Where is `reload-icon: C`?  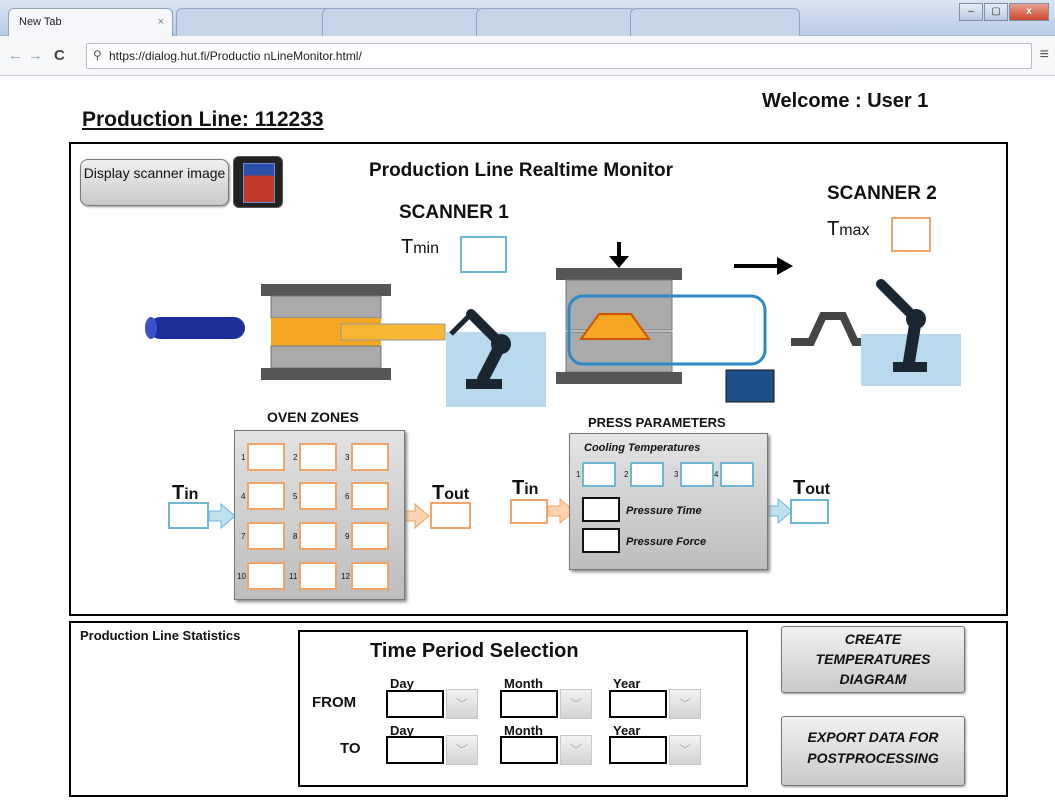
reload-icon: C is located at coordinates (59, 55).